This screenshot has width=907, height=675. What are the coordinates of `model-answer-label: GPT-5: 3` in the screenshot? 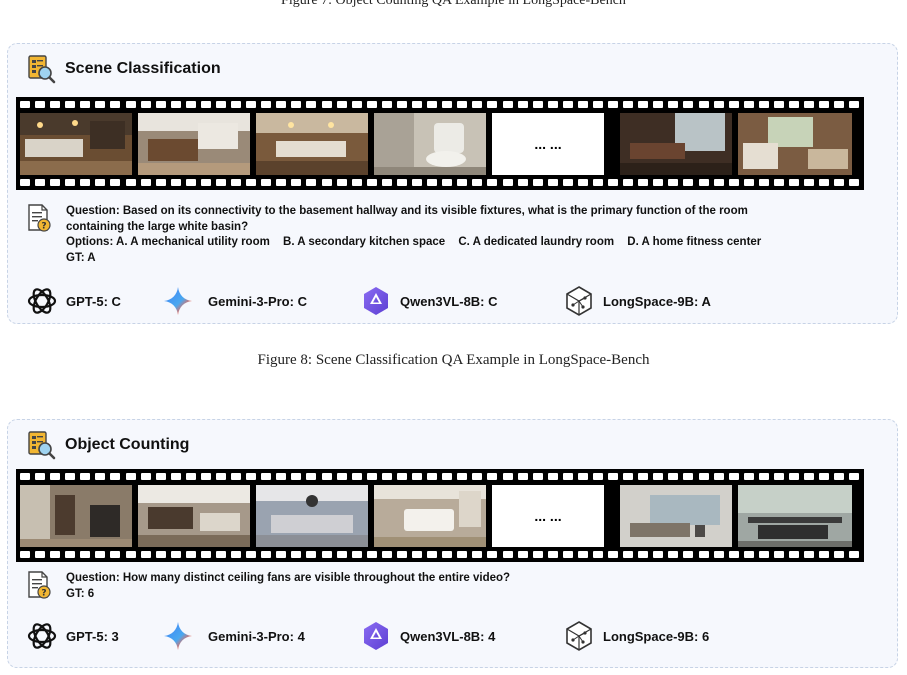 It's located at (92, 636).